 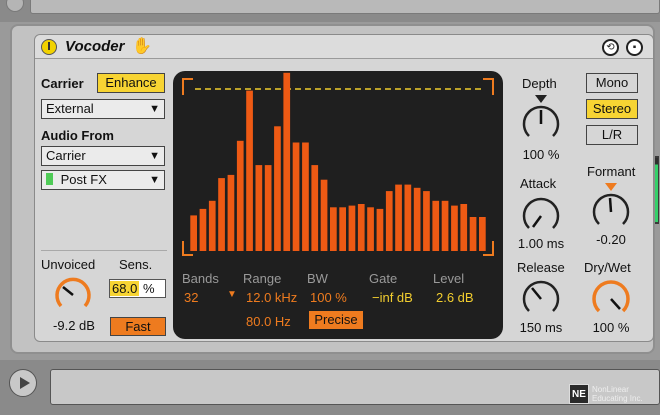 I want to click on formant-label: Formant, so click(x=611, y=171).